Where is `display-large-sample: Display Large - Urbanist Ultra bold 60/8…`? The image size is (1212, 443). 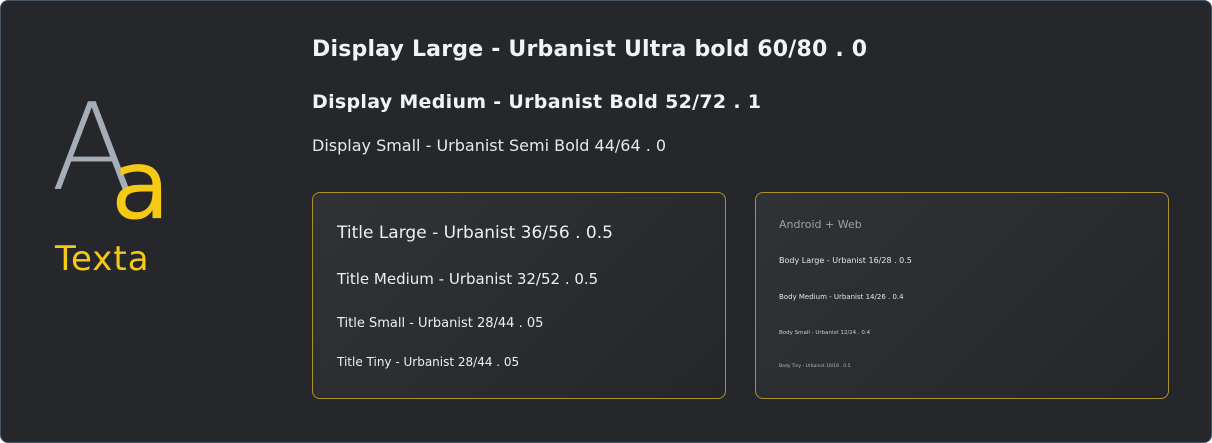 display-large-sample: Display Large - Urbanist Ultra bold 60/8… is located at coordinates (590, 49).